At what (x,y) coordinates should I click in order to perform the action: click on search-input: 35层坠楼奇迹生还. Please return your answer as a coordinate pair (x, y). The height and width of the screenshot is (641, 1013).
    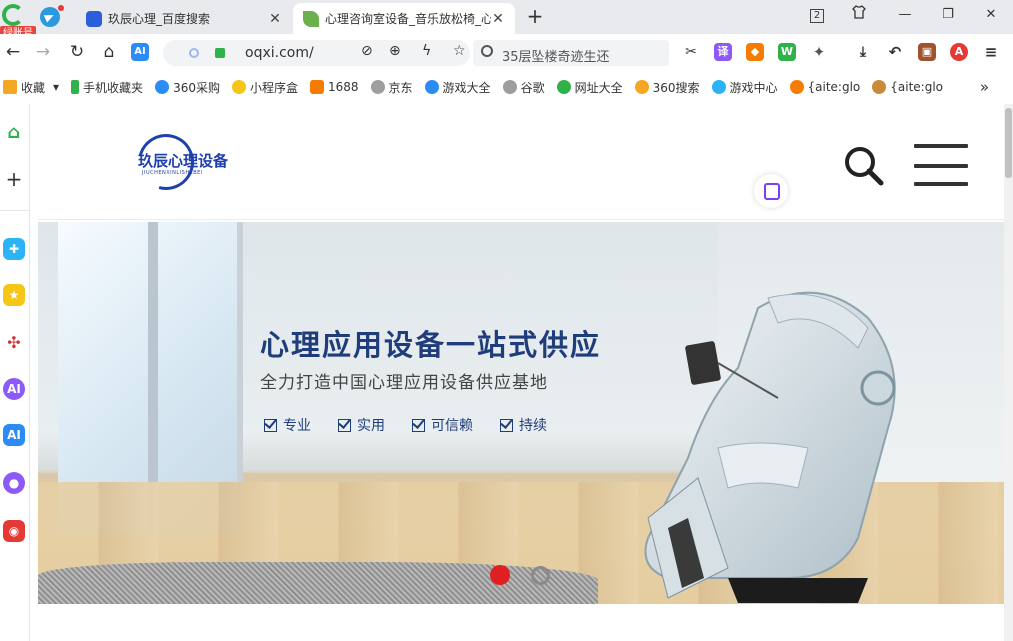
    Looking at the image, I should click on (556, 55).